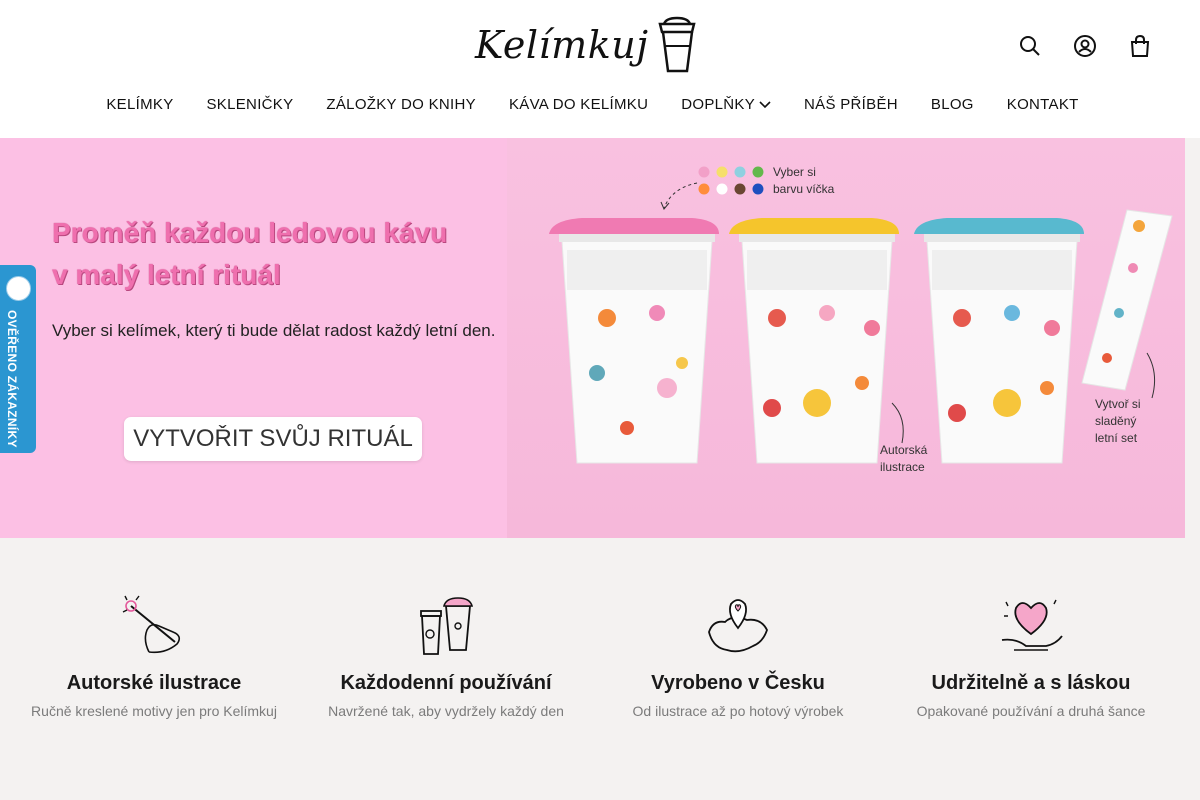 This screenshot has height=800, width=1200. I want to click on hero-title-line-1: Proměň každou ledovou kávu, so click(250, 232).